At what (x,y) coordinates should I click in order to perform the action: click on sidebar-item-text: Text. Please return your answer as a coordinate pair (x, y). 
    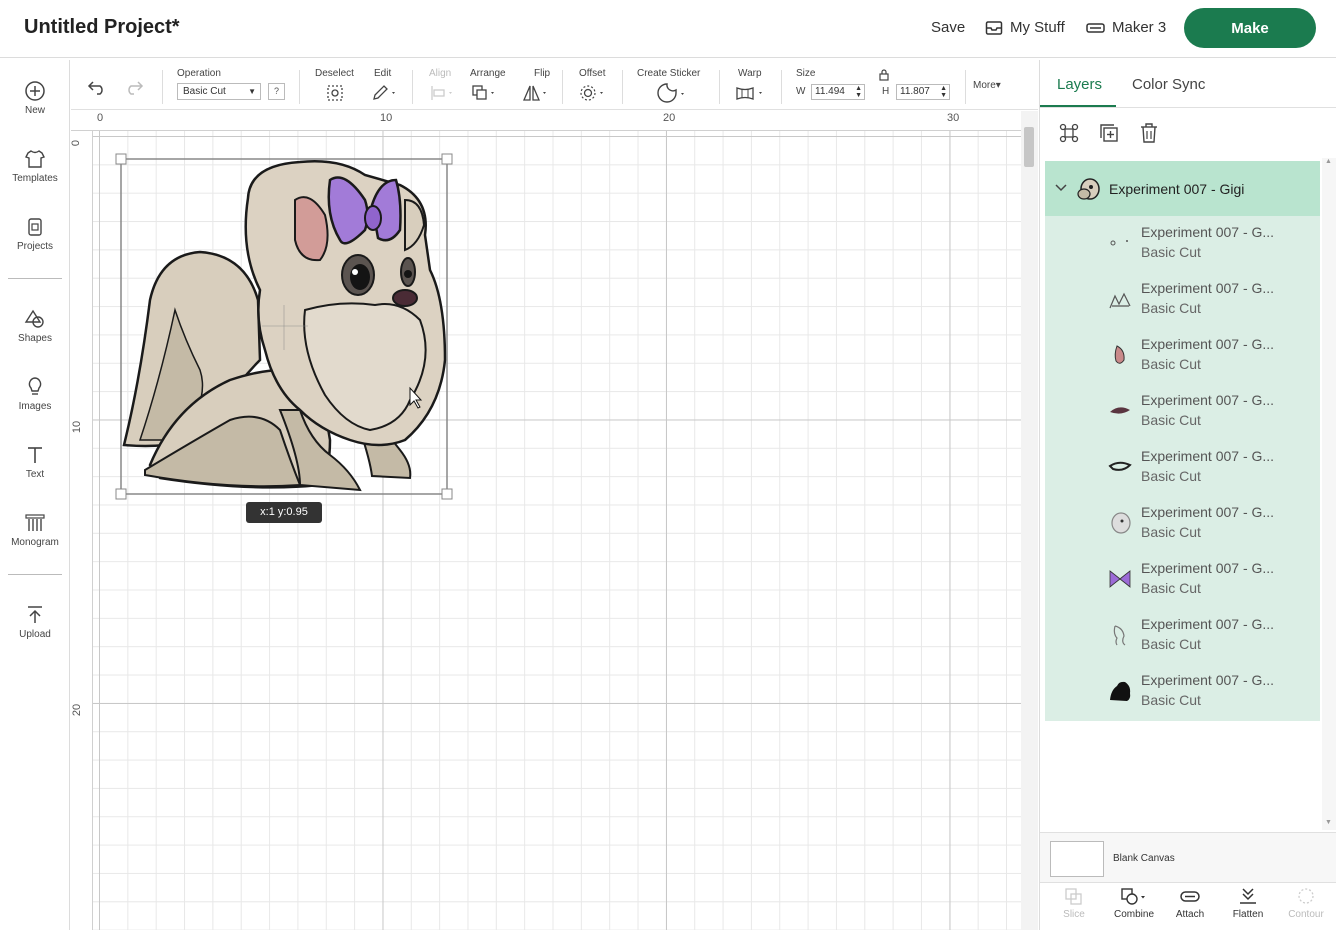
    Looking at the image, I should click on (35, 462).